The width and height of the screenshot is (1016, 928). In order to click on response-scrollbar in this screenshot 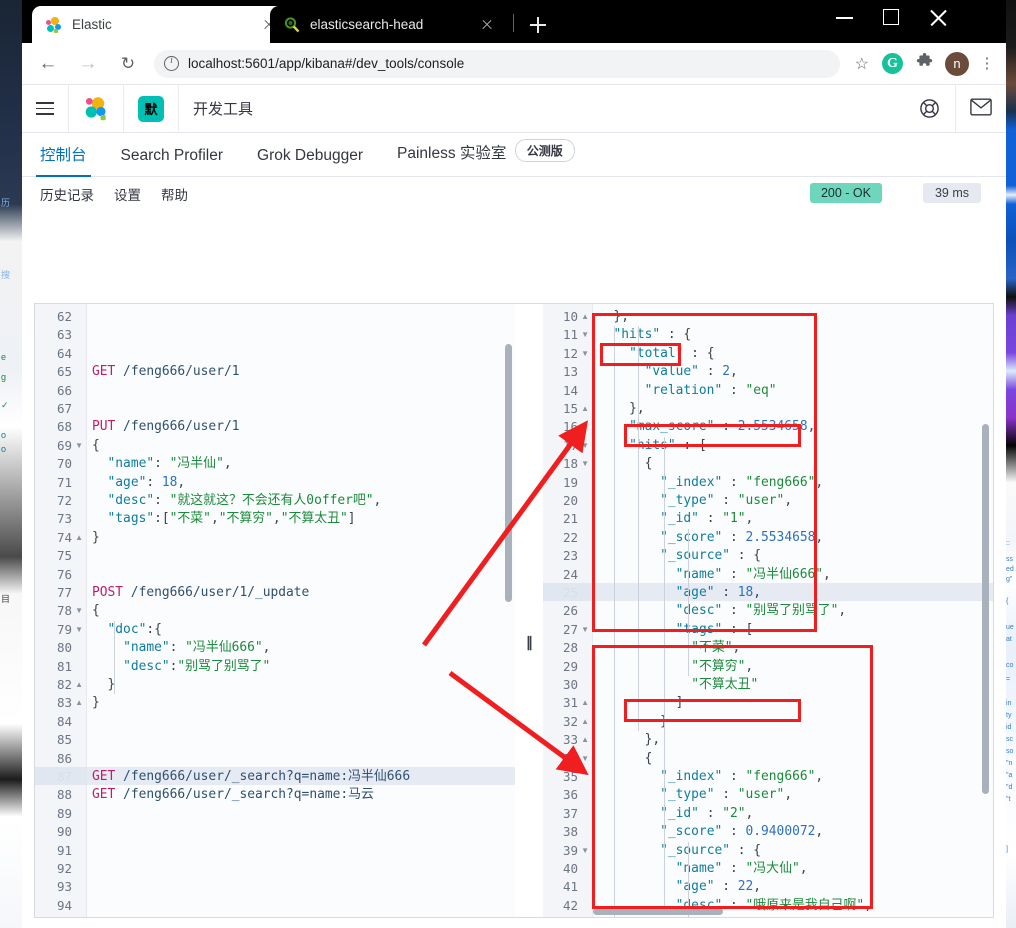, I will do `click(985, 609)`.